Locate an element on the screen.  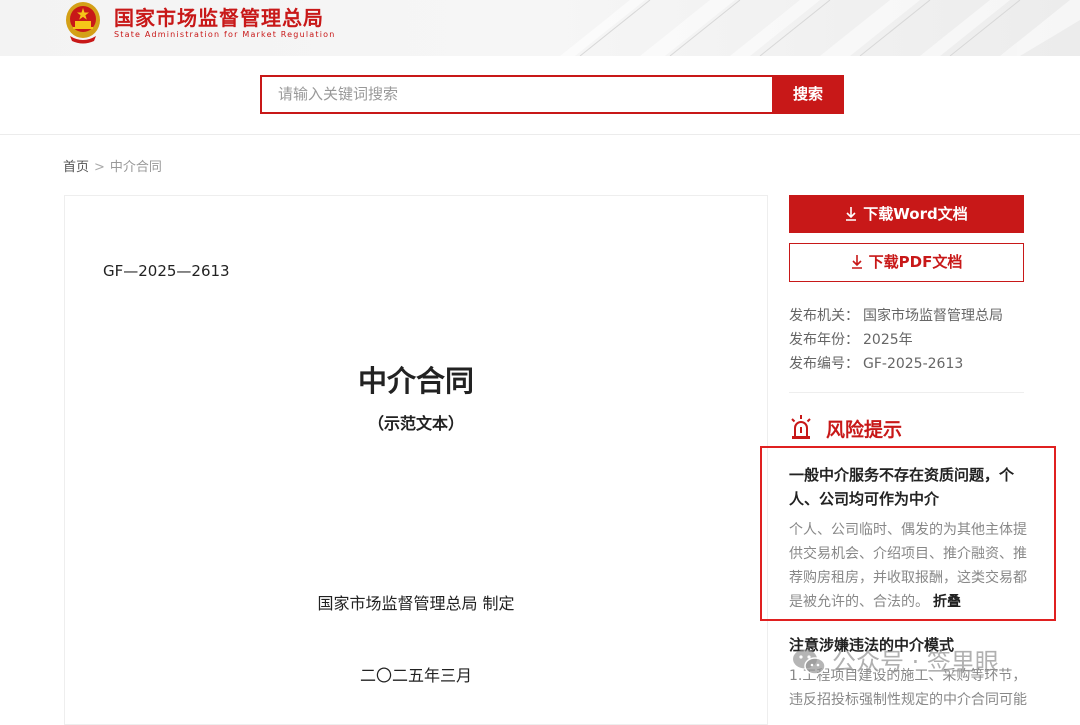
search-input: 请输入关键词搜索 is located at coordinates (516, 94).